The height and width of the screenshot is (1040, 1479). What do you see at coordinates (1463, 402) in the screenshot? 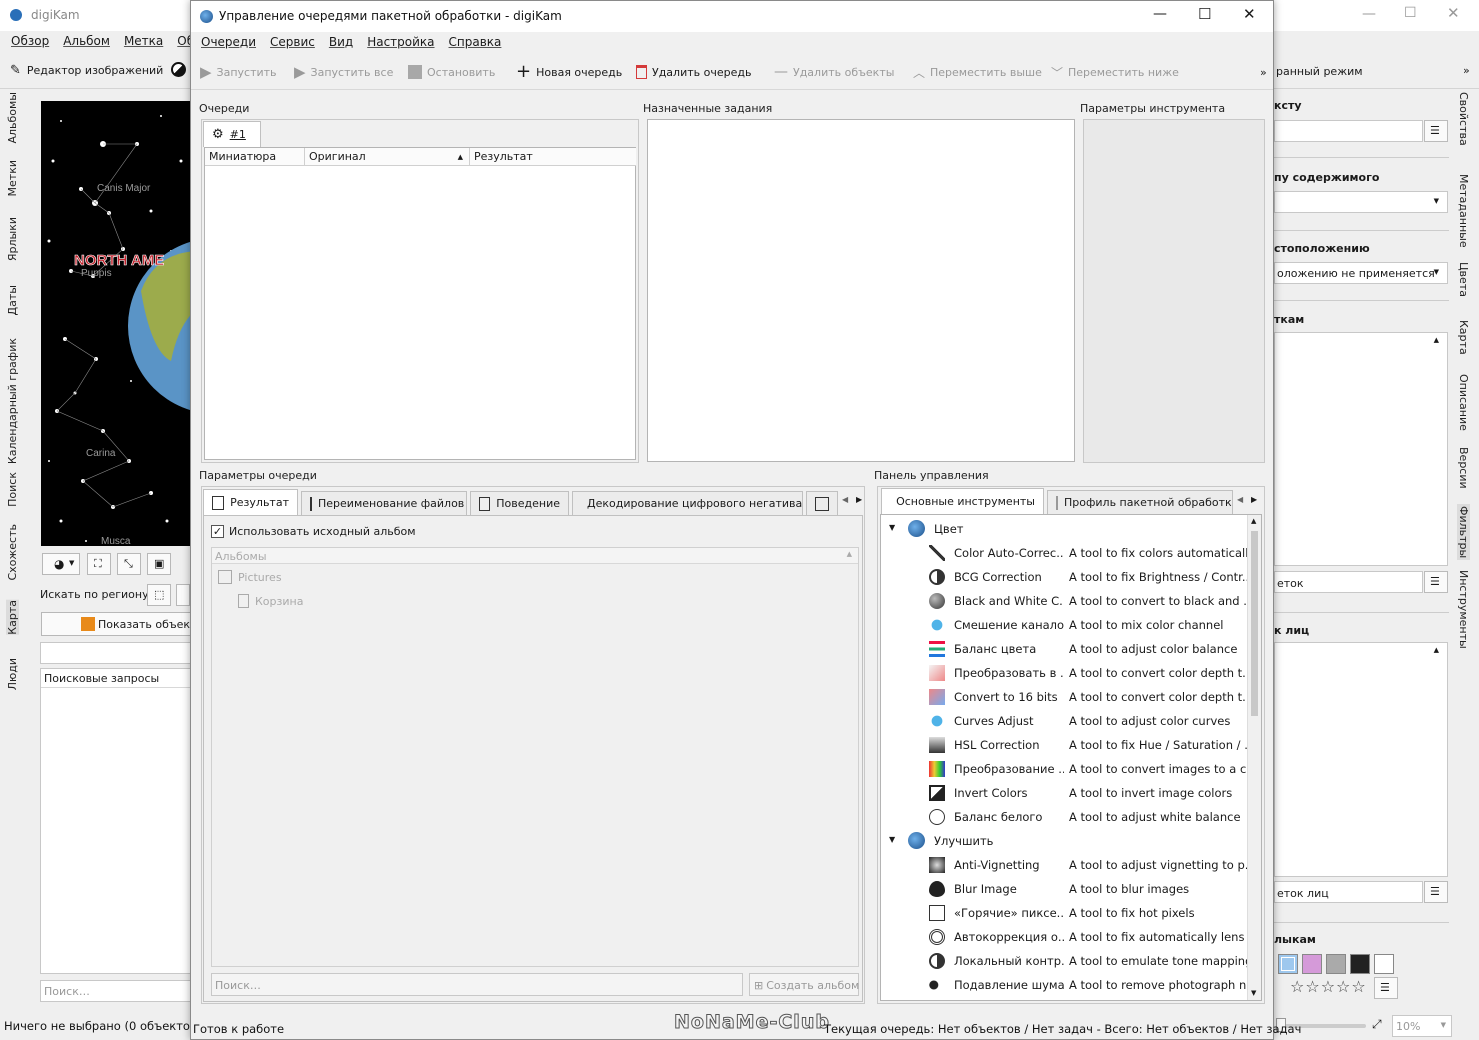
I see `tab-description: Описание` at bounding box center [1463, 402].